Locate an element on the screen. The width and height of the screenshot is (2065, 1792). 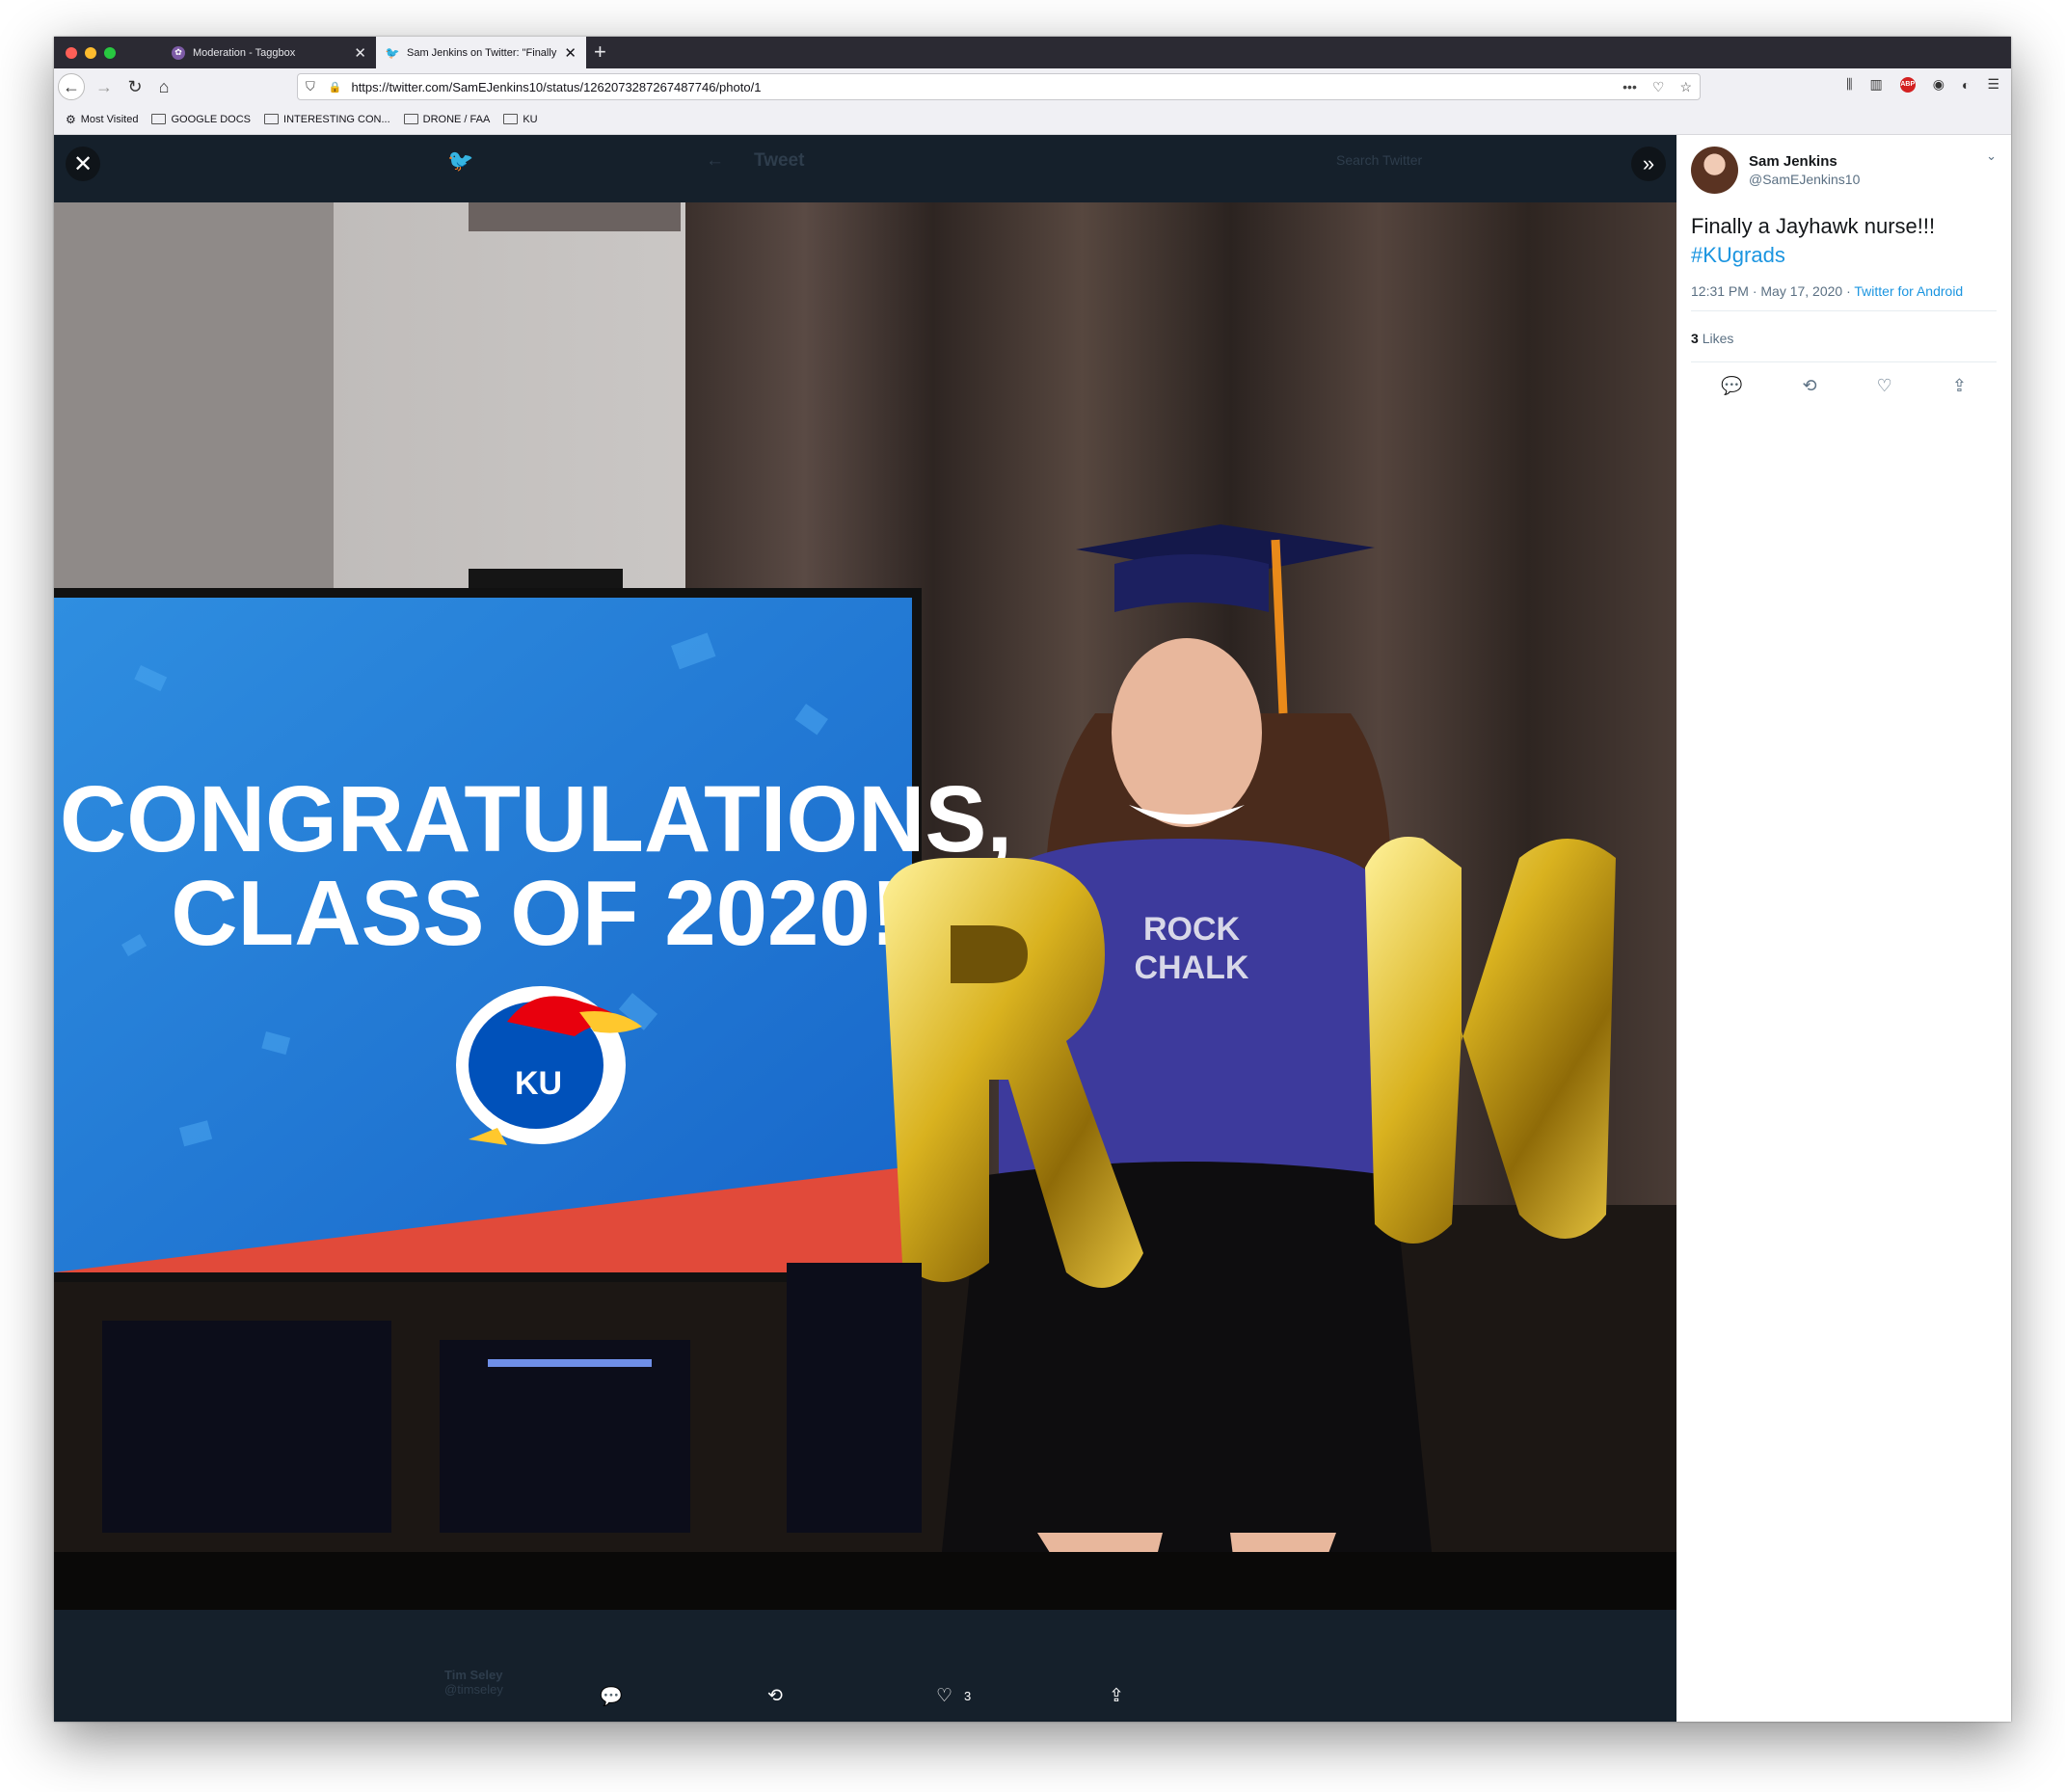
tv-congratulations-text: CONGRATULATIONS, is located at coordinates (536, 818).